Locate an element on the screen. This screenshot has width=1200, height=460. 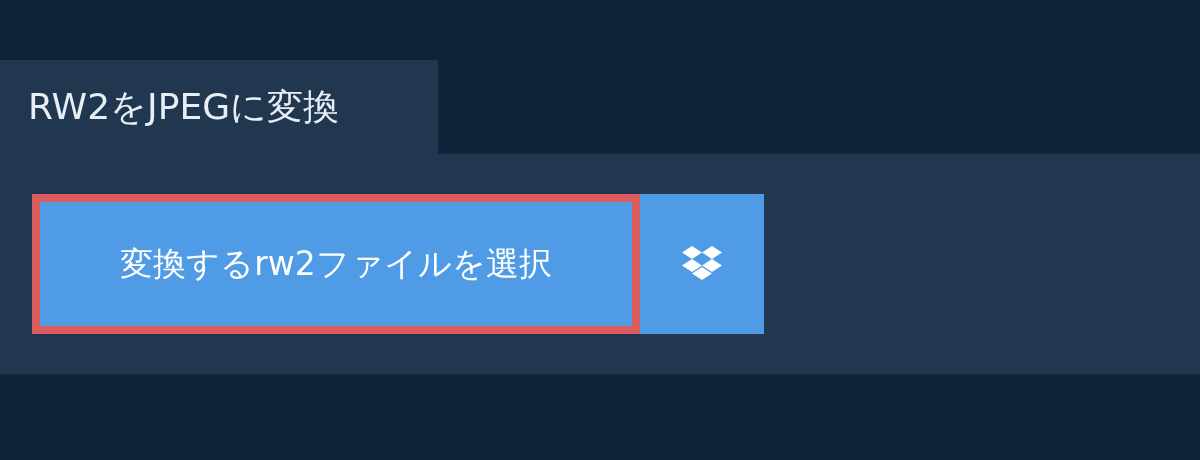
box-icon is located at coordinates (702, 264).